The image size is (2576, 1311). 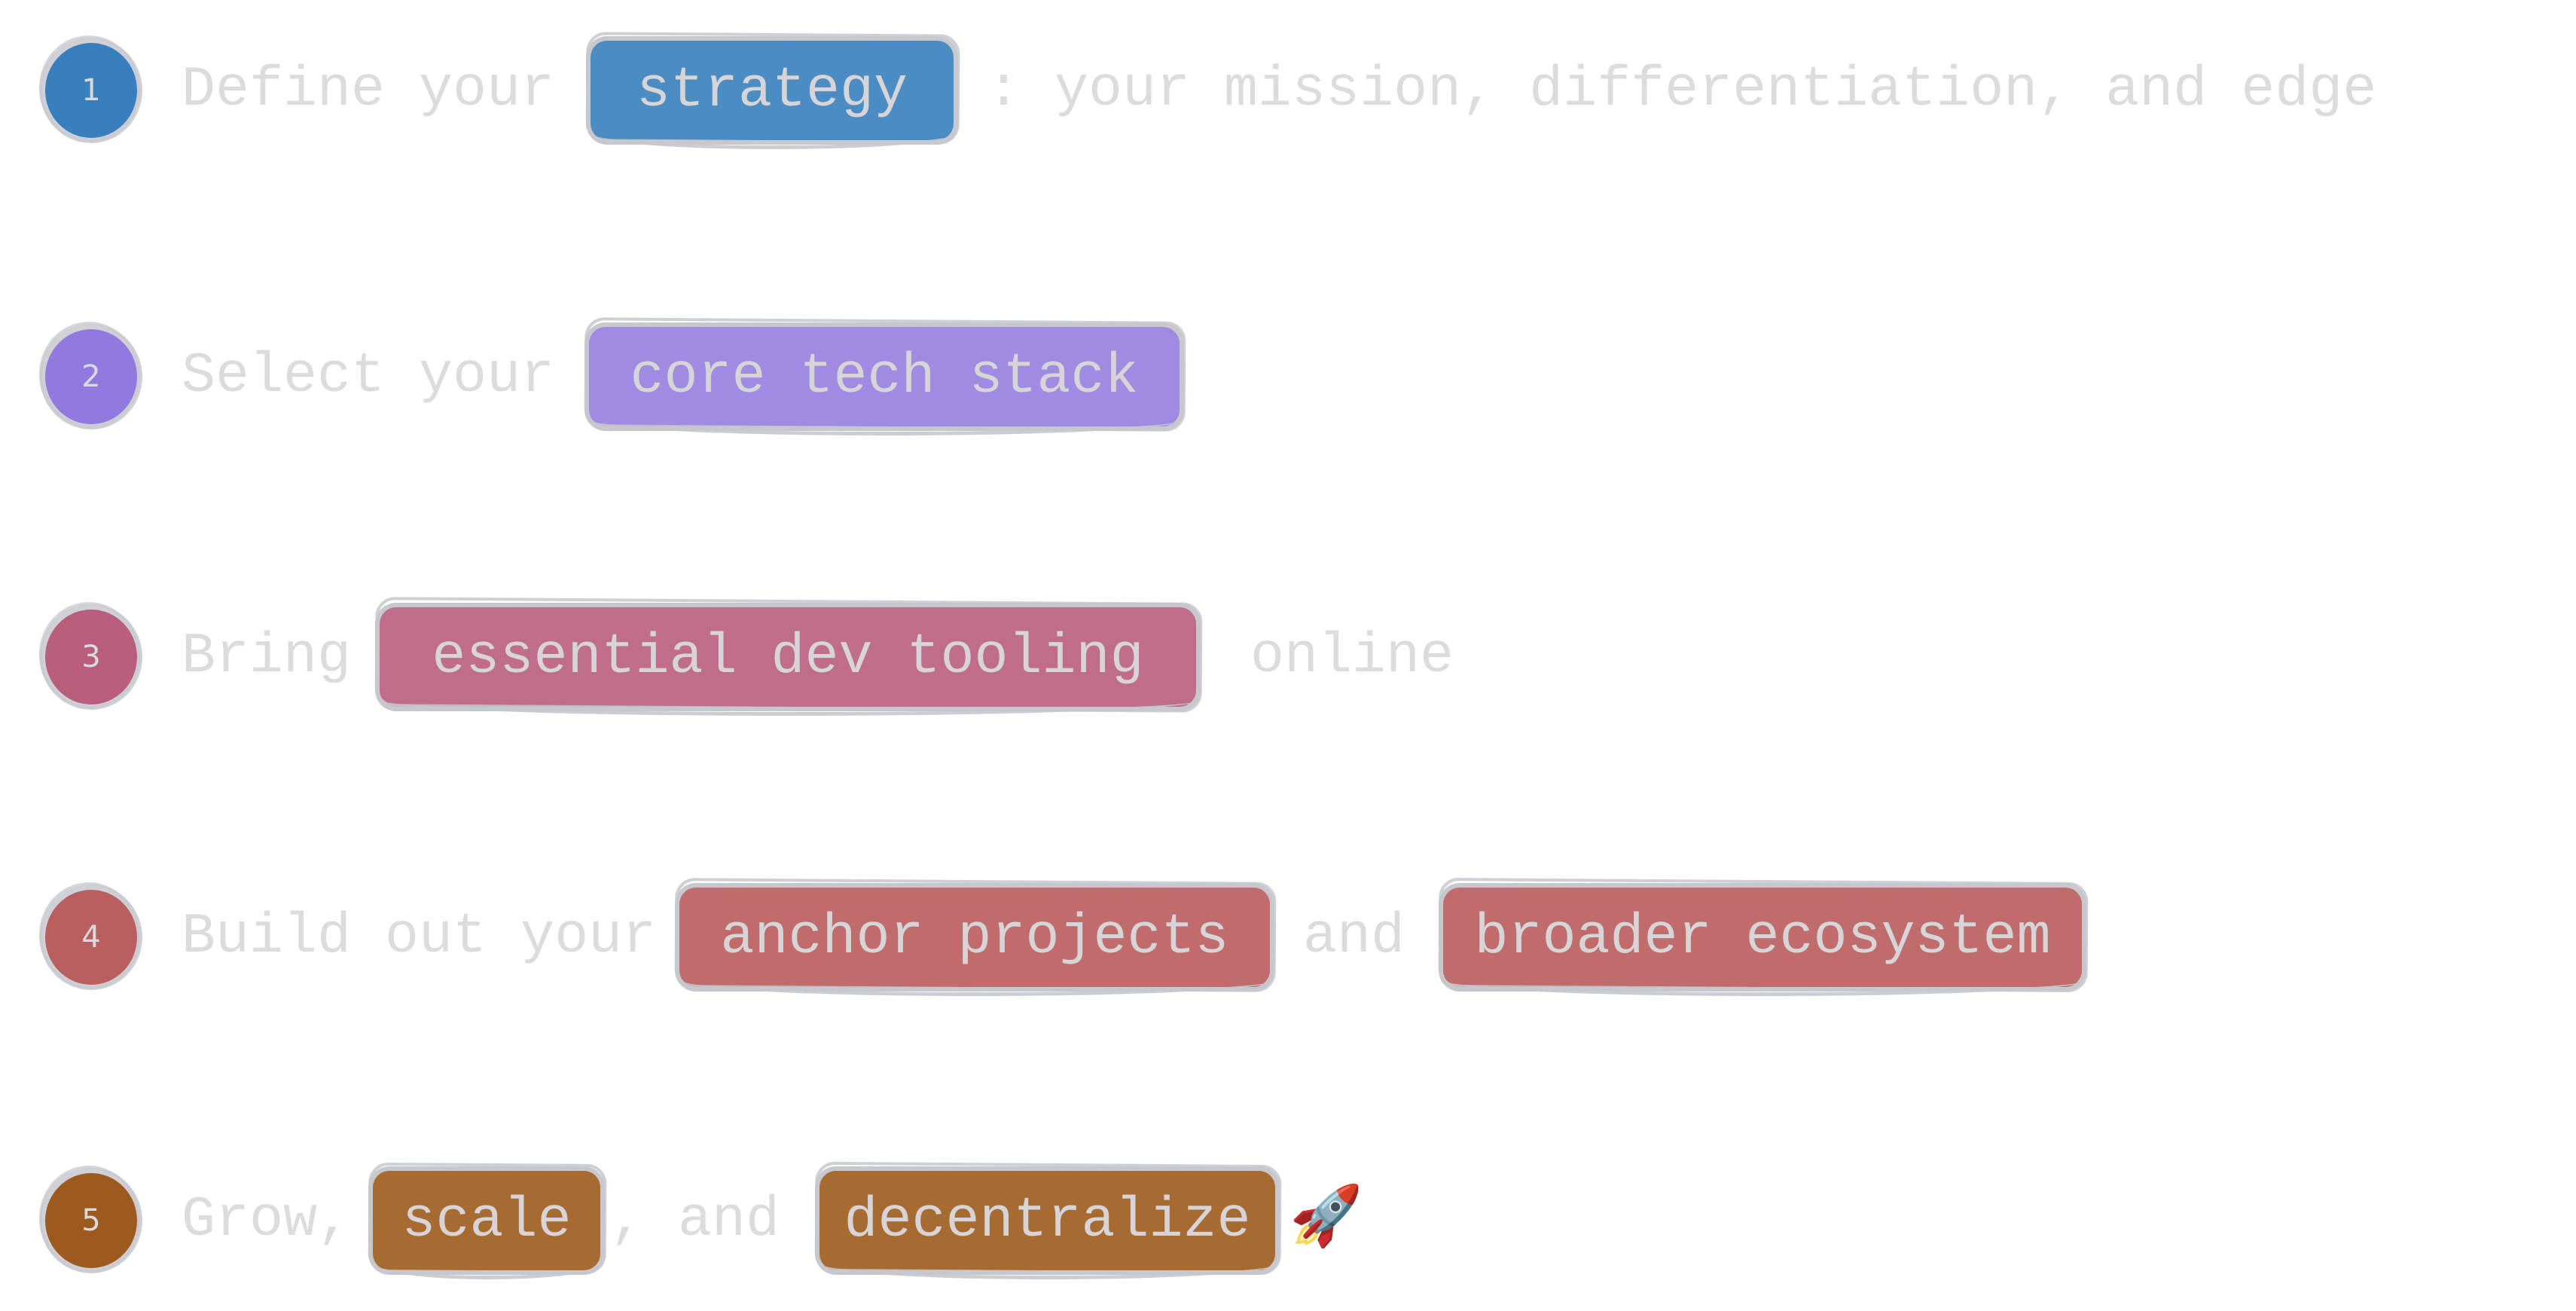 I want to click on step-3: 3 Bring essential dev tooling online, so click(x=1288, y=657).